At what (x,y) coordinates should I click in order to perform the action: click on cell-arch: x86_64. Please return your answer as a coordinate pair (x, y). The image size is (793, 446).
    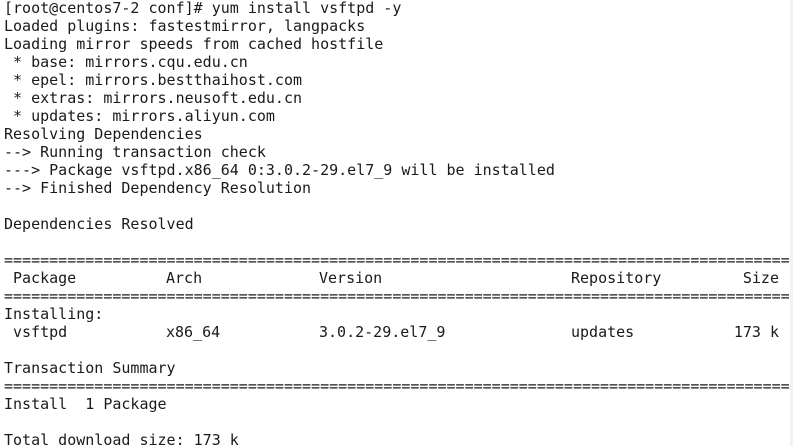
    Looking at the image, I should click on (193, 332).